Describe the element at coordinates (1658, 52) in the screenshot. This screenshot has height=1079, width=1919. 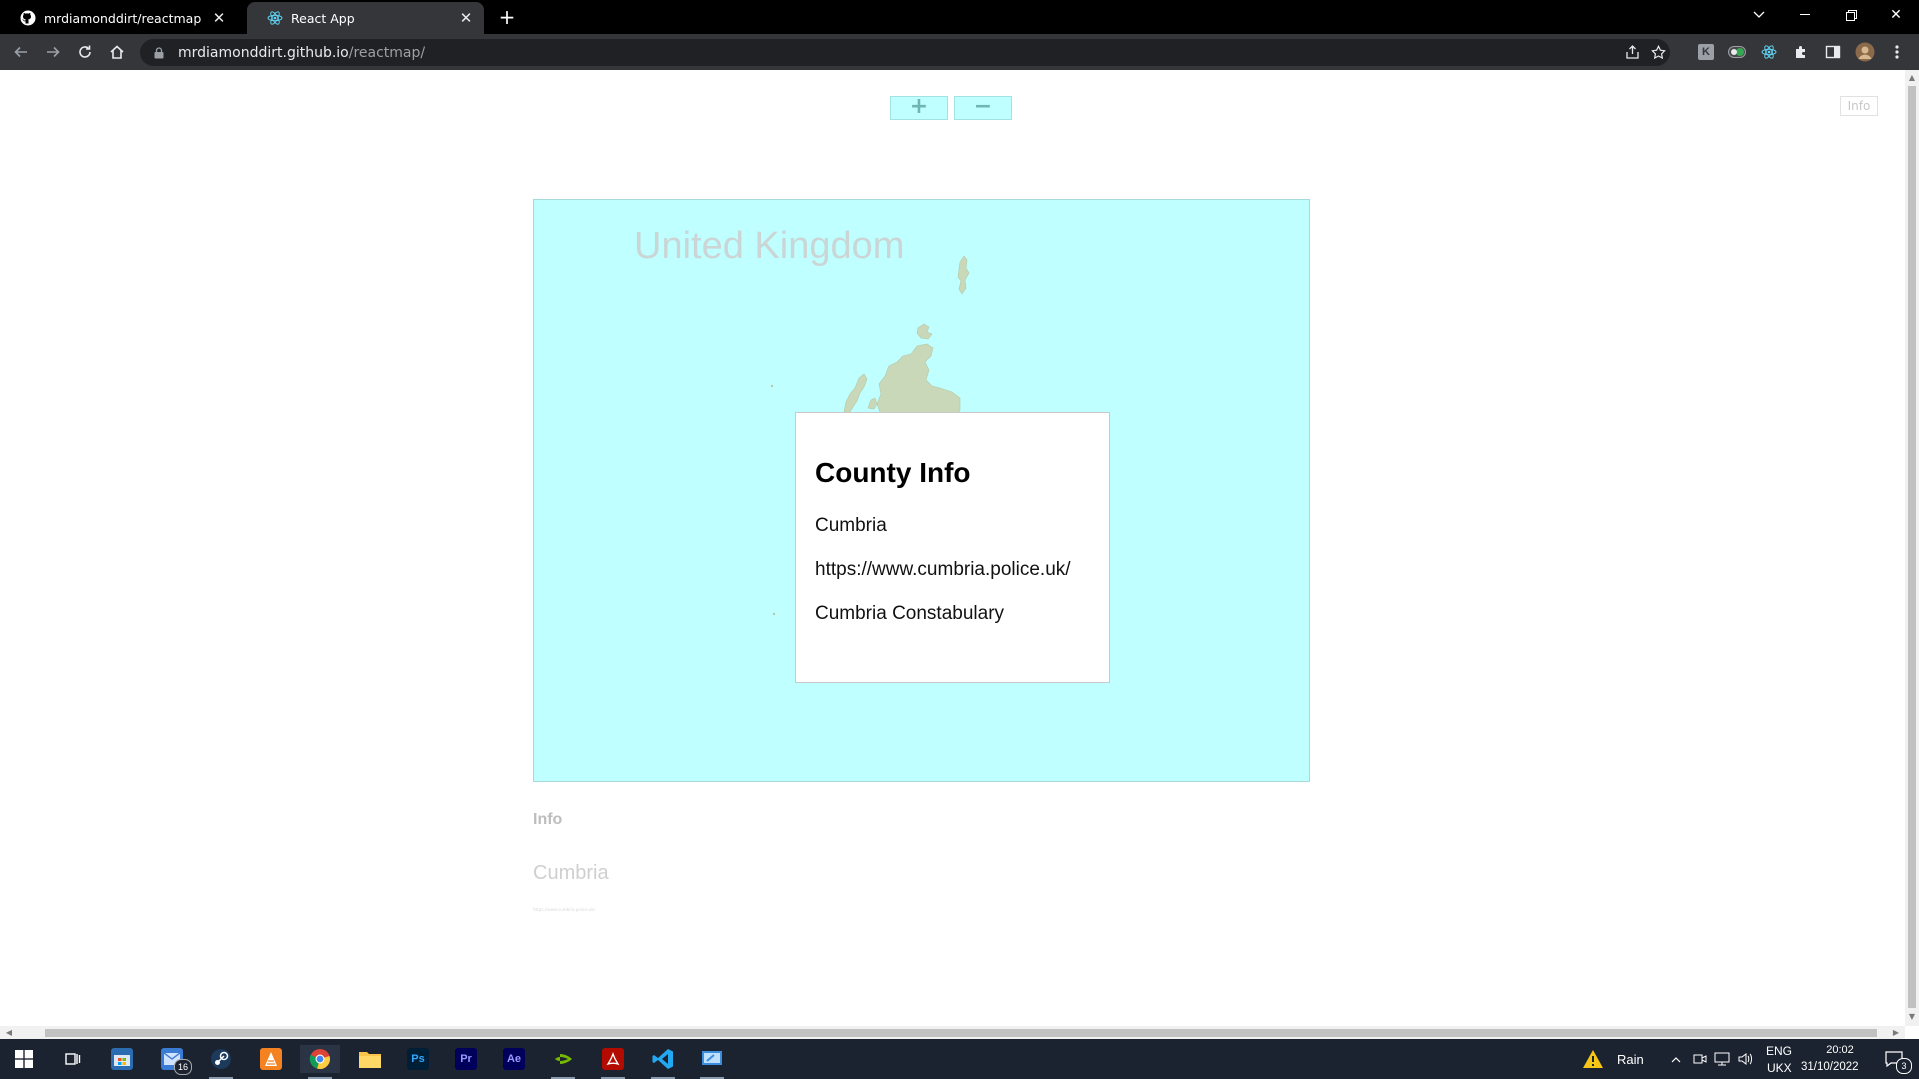
I see `bookmark-star-icon` at that location.